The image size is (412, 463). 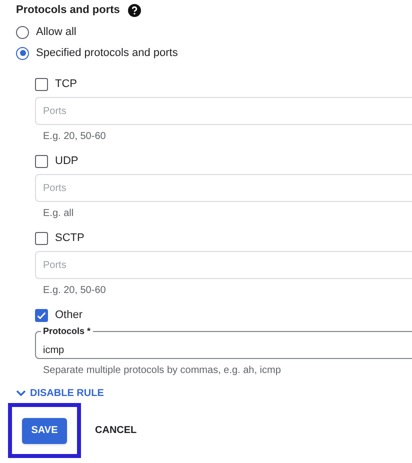 I want to click on help-icon, so click(x=134, y=10).